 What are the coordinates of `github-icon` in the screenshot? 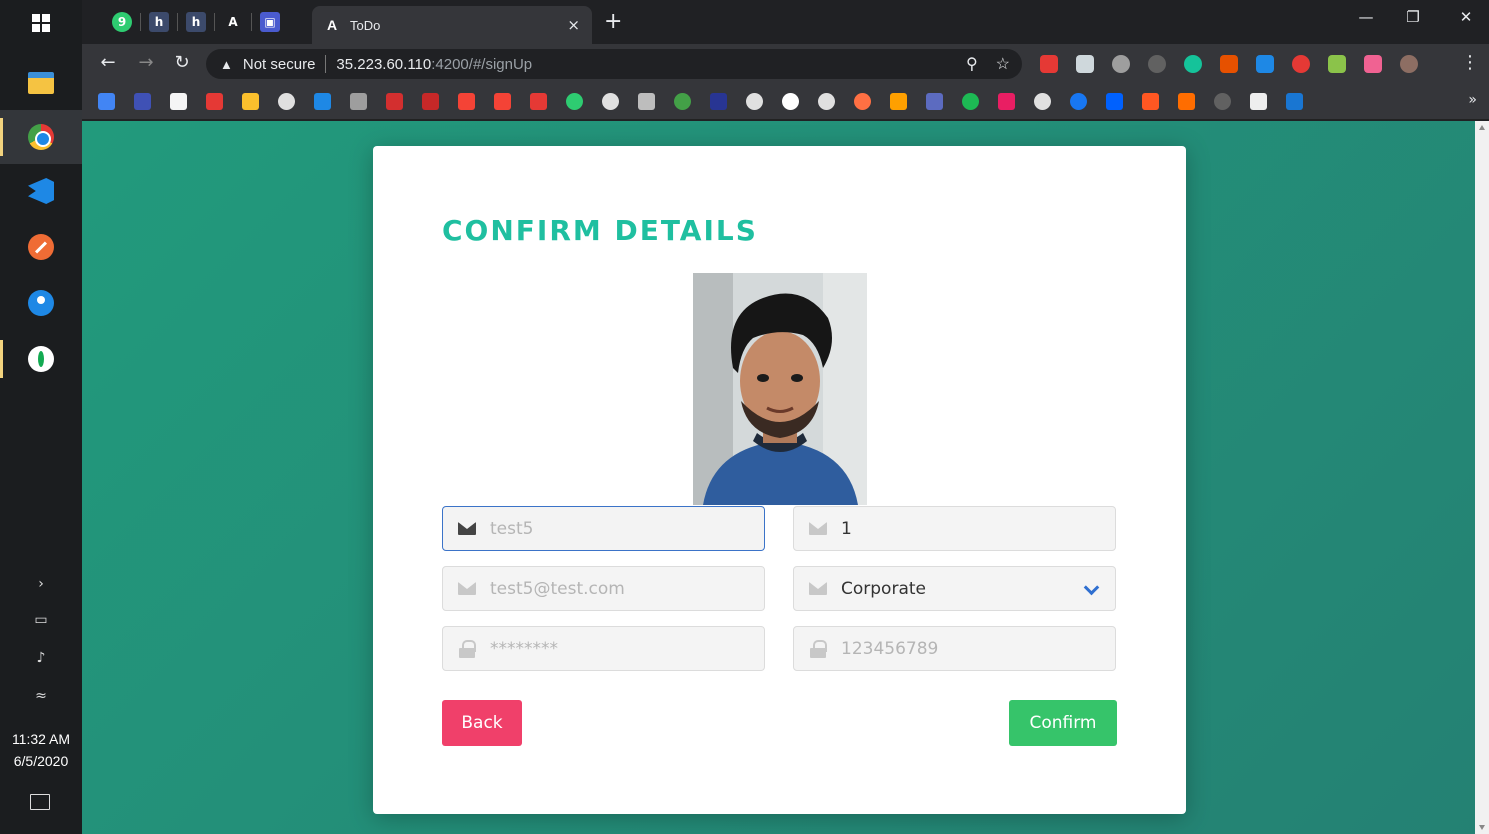 It's located at (826, 101).